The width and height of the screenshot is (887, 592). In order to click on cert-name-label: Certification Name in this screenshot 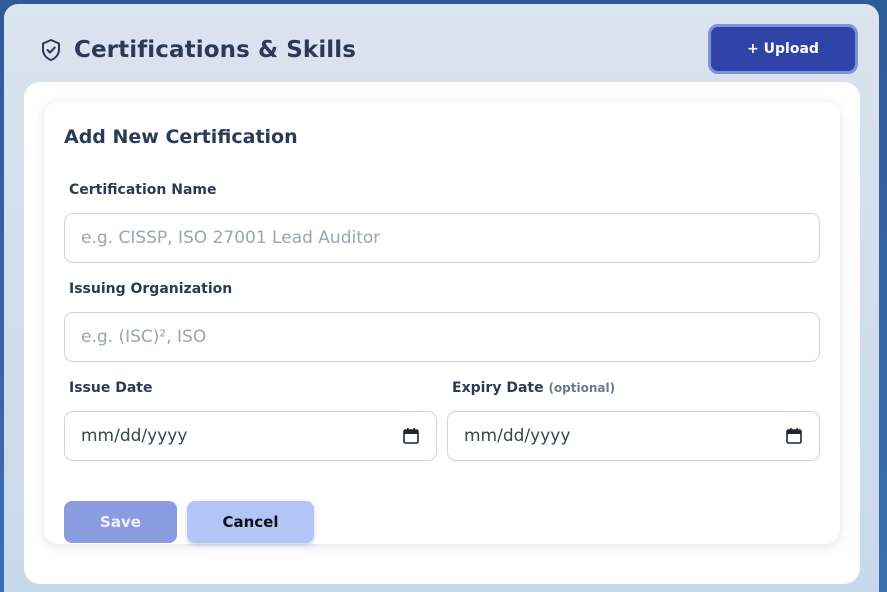, I will do `click(143, 190)`.